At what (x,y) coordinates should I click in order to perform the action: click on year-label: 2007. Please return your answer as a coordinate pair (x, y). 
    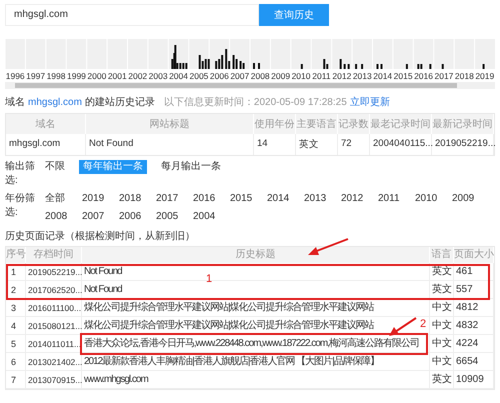
    Looking at the image, I should click on (240, 76).